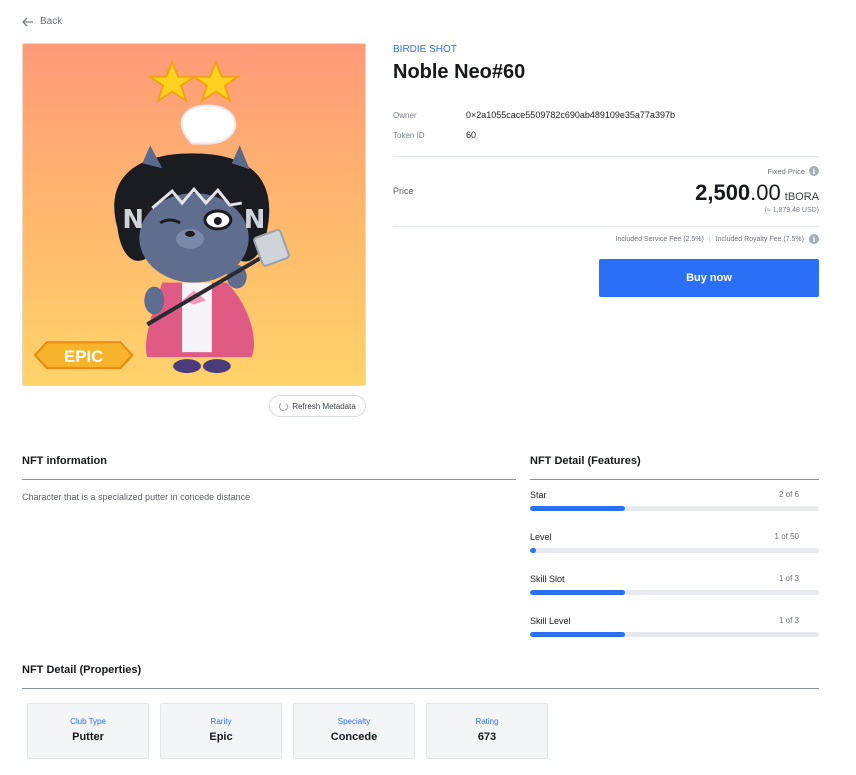 The image size is (856, 775). I want to click on hair-letter-left: N, so click(133, 220).